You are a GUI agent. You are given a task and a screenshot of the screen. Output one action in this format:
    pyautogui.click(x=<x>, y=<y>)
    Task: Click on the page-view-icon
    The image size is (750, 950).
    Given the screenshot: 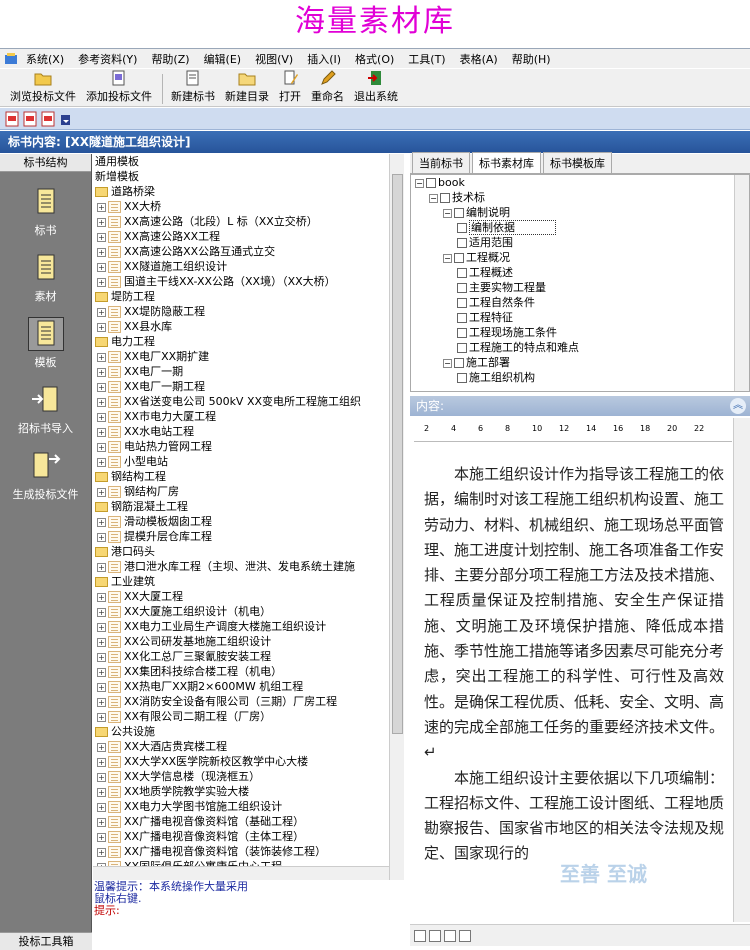 What is the action you would take?
    pyautogui.click(x=435, y=935)
    